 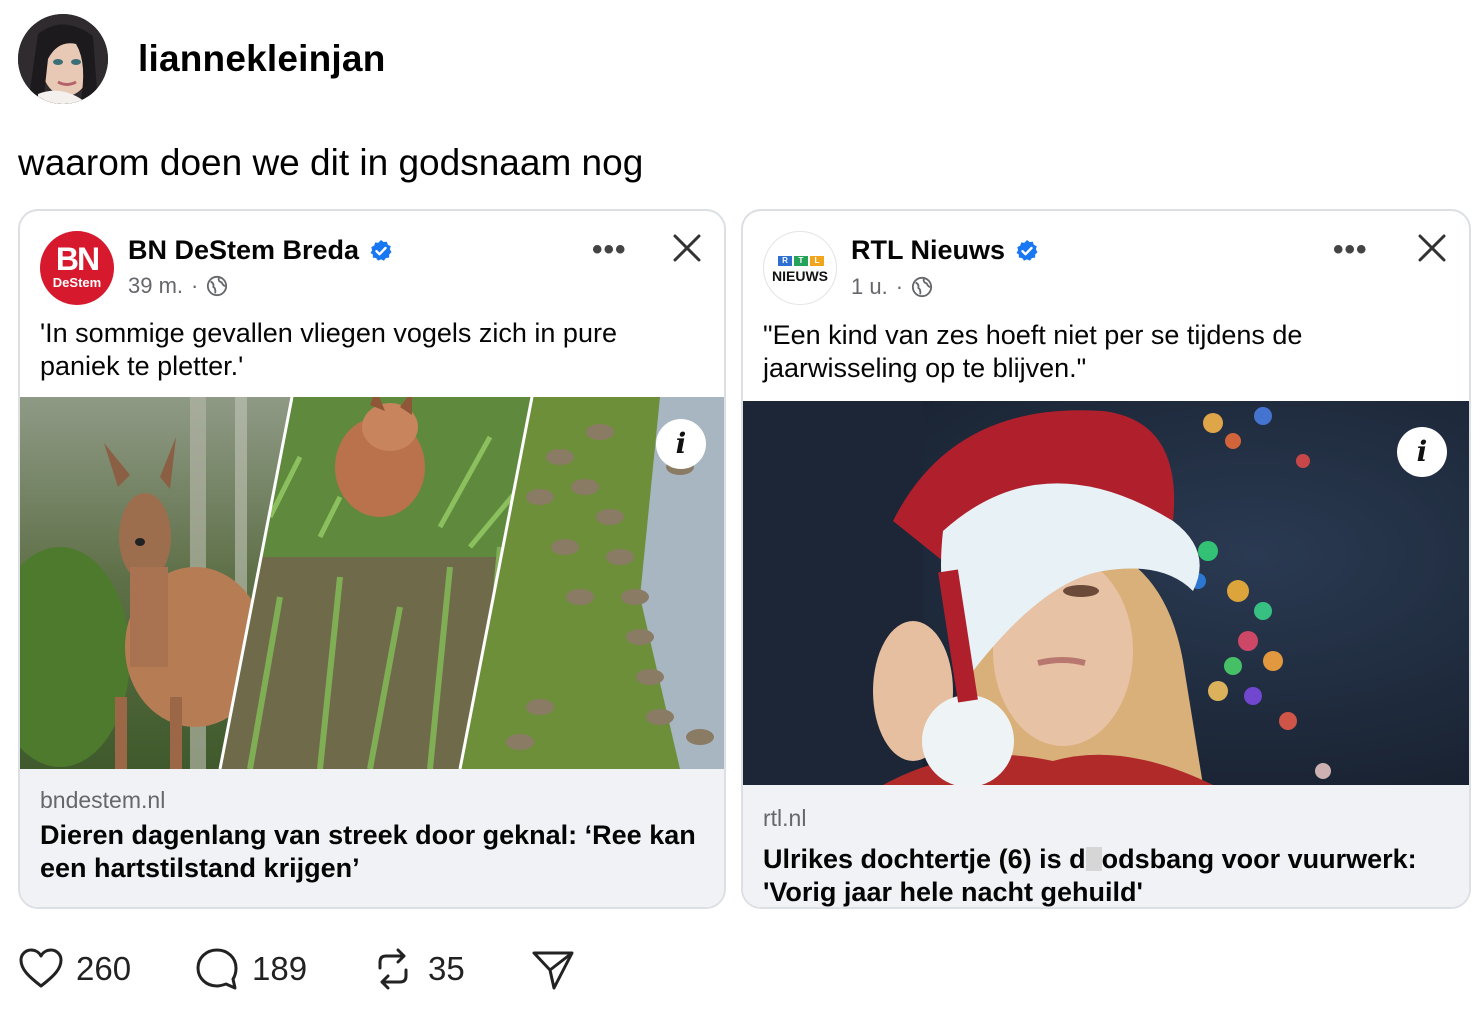 What do you see at coordinates (785, 261) in the screenshot?
I see `logo-letter-r: R` at bounding box center [785, 261].